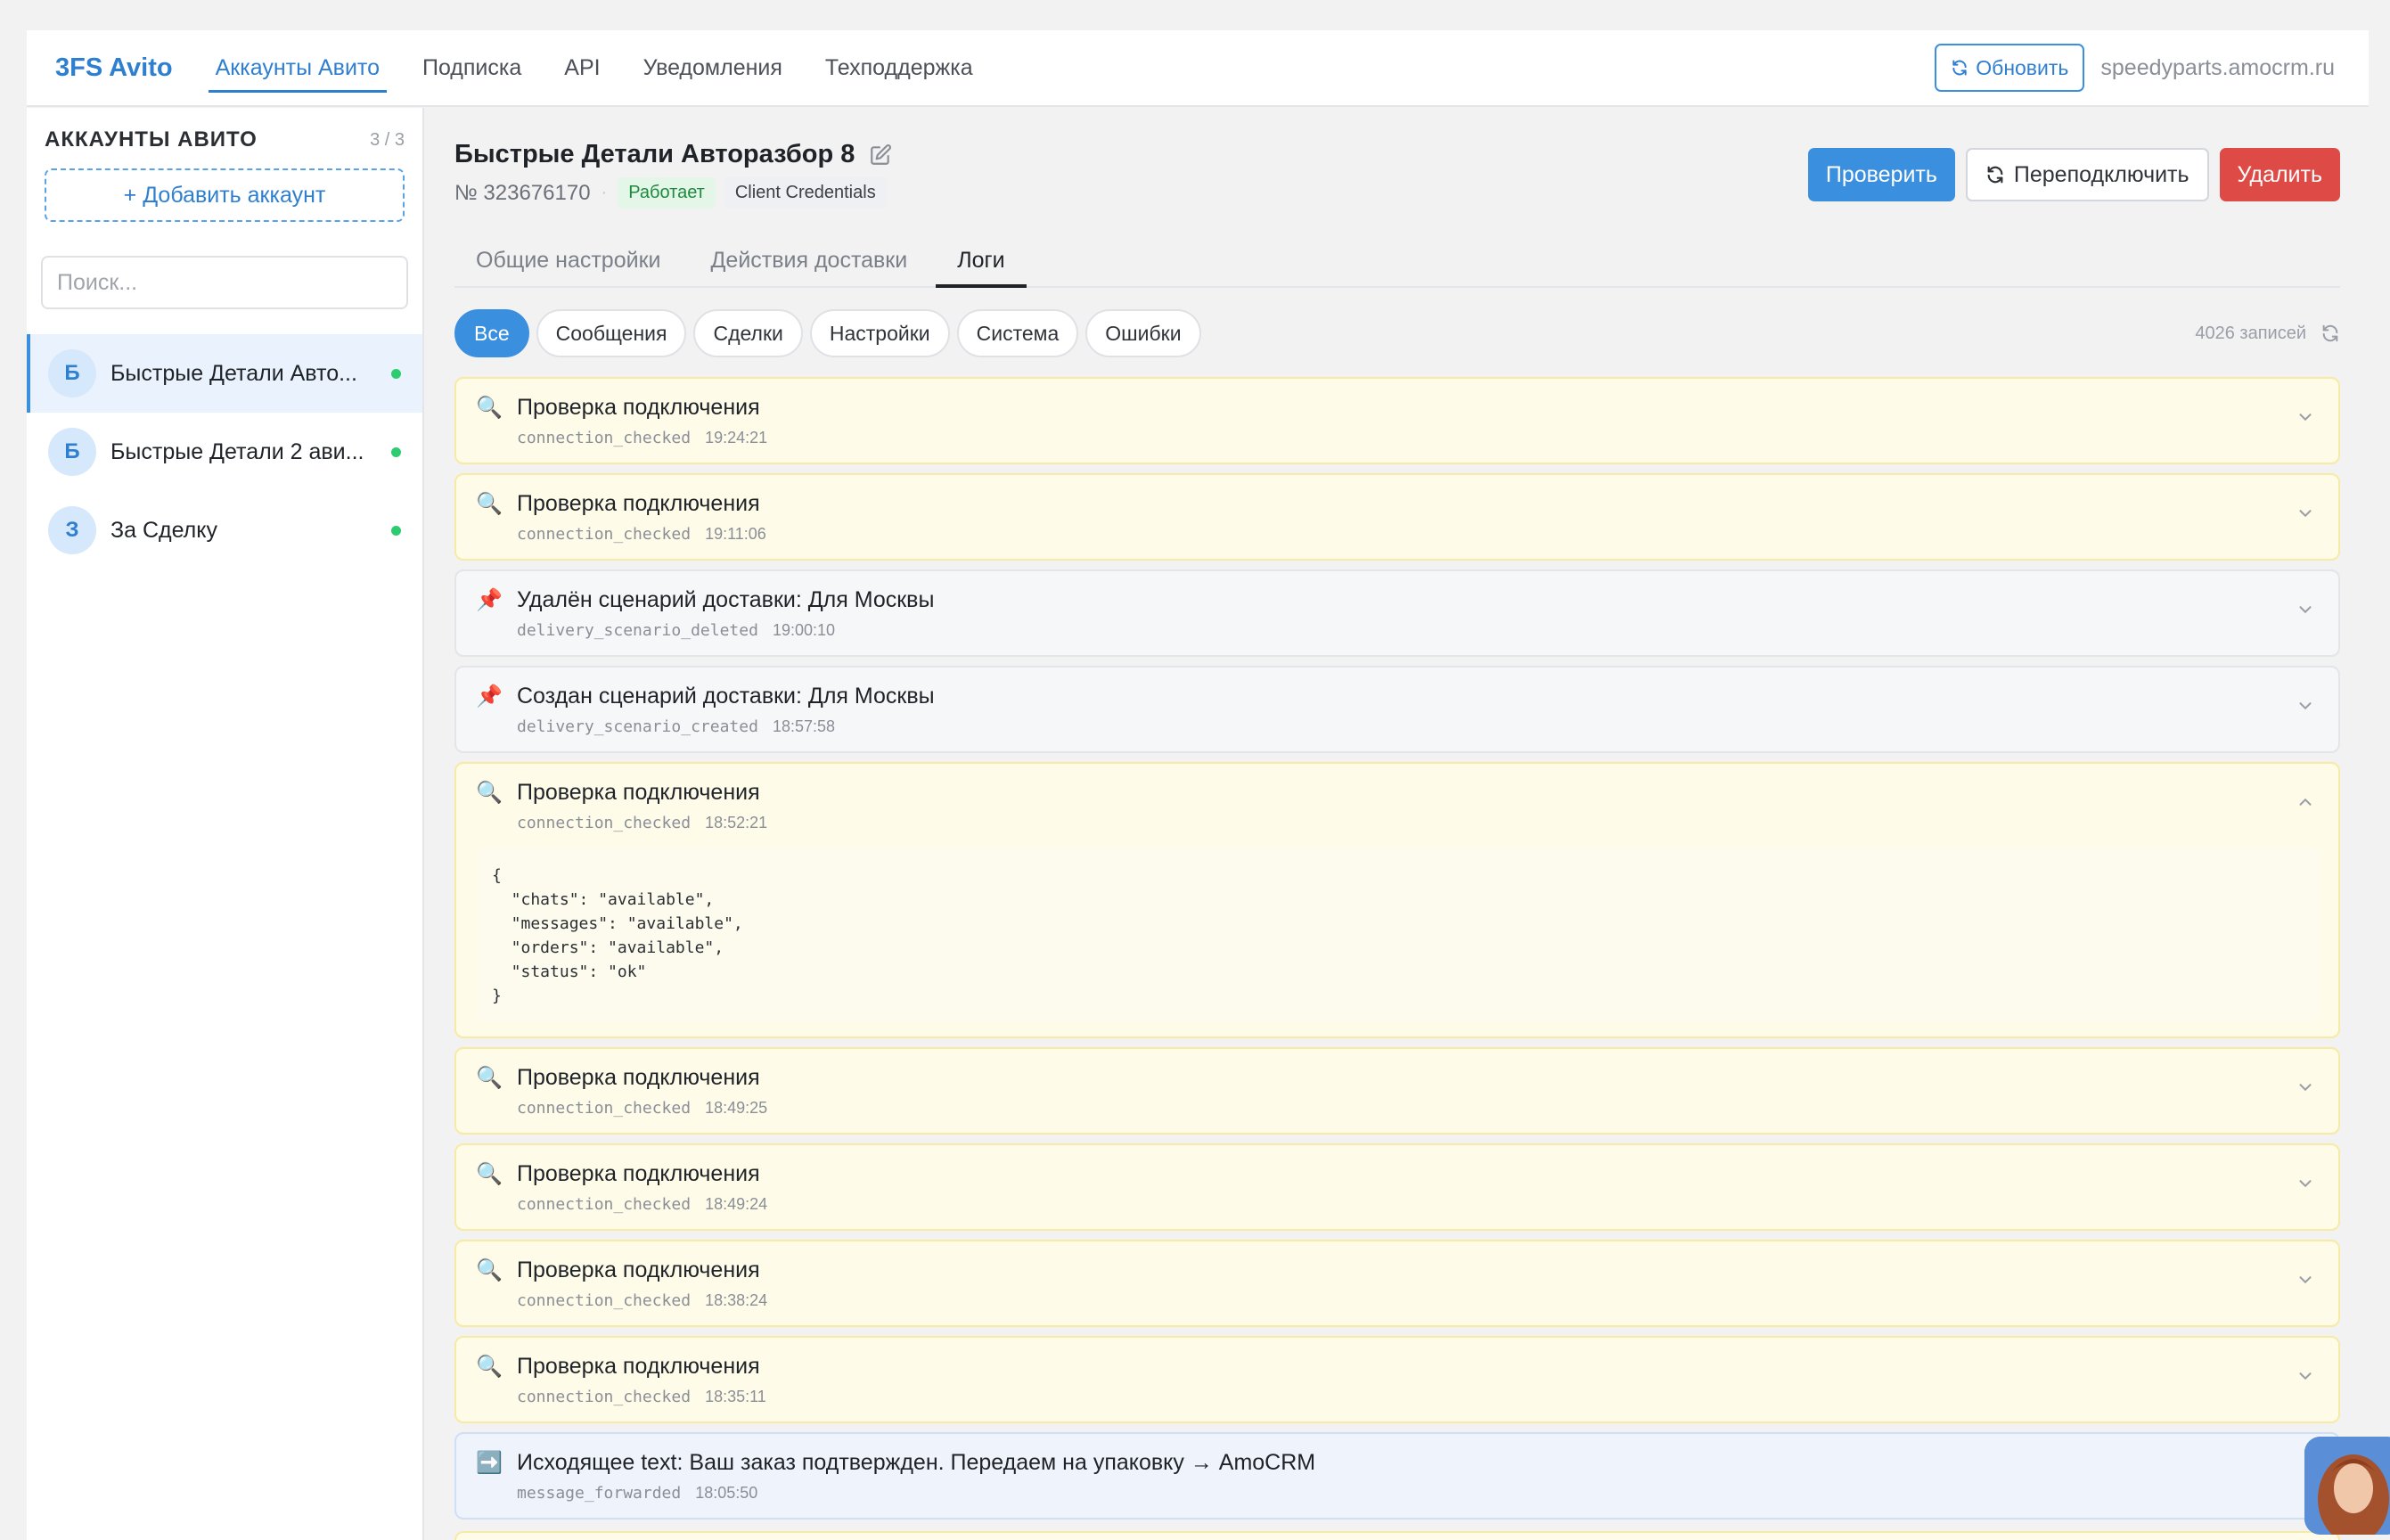 This screenshot has height=1540, width=2390. What do you see at coordinates (735, 534) in the screenshot?
I see `log-time: 19:11:06` at bounding box center [735, 534].